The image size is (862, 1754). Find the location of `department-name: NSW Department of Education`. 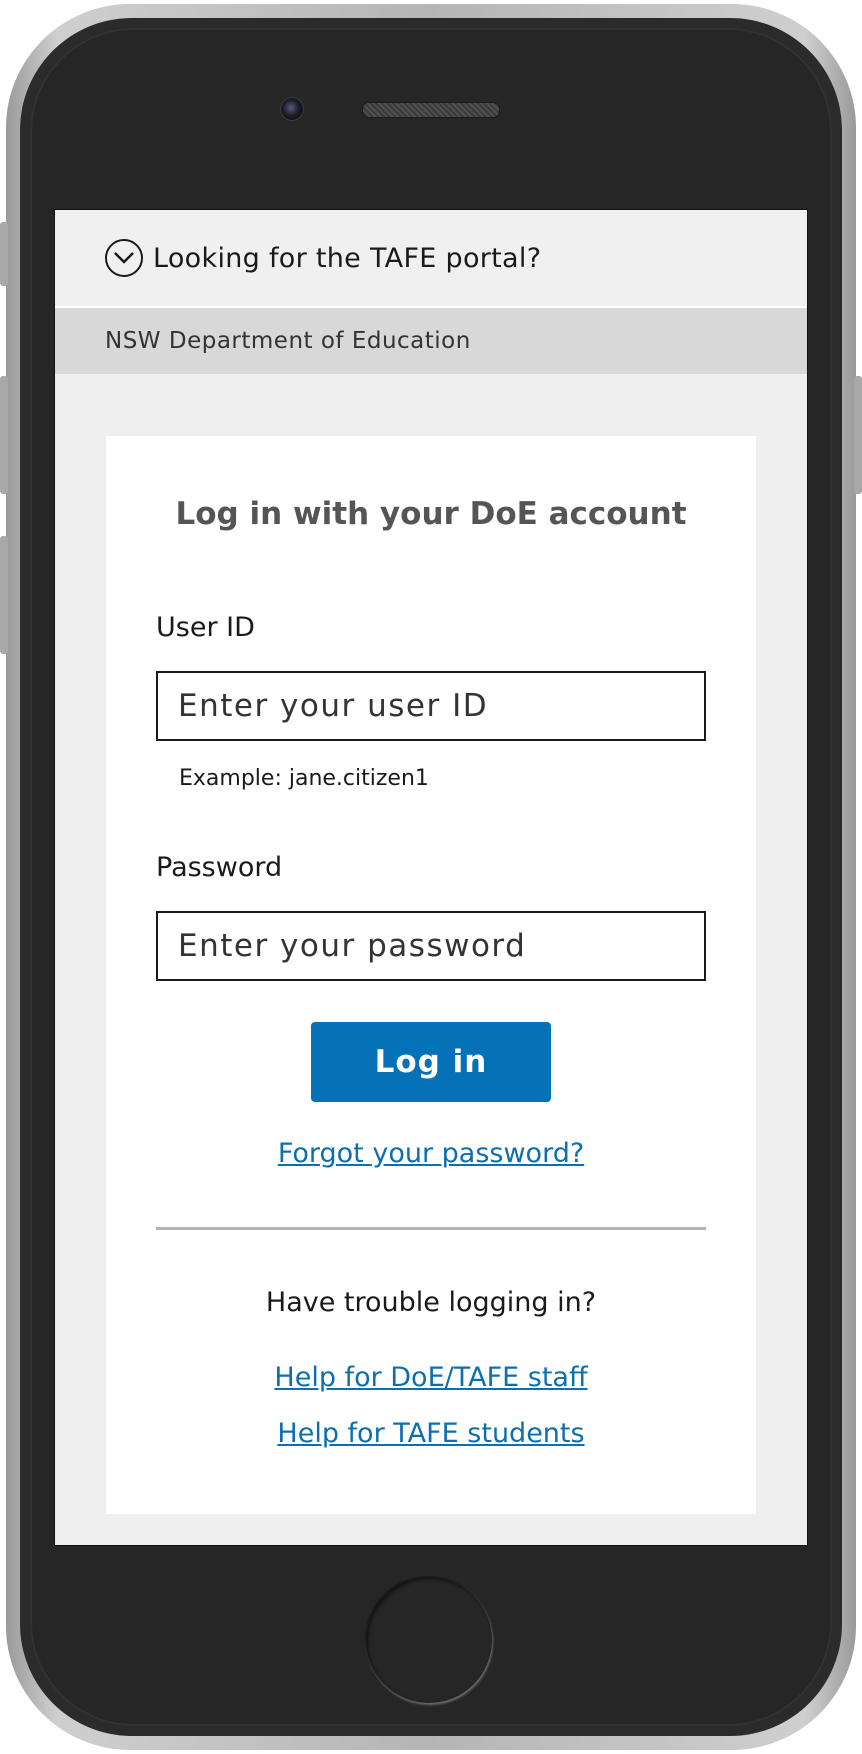

department-name: NSW Department of Education is located at coordinates (288, 341).